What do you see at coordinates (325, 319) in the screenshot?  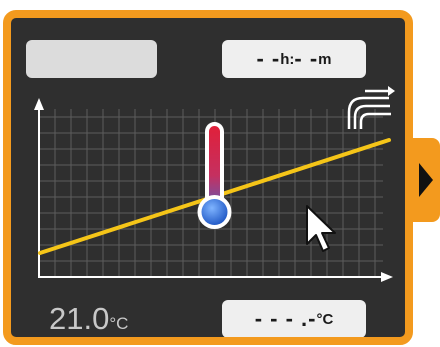 I see `setpoint-unit: °C` at bounding box center [325, 319].